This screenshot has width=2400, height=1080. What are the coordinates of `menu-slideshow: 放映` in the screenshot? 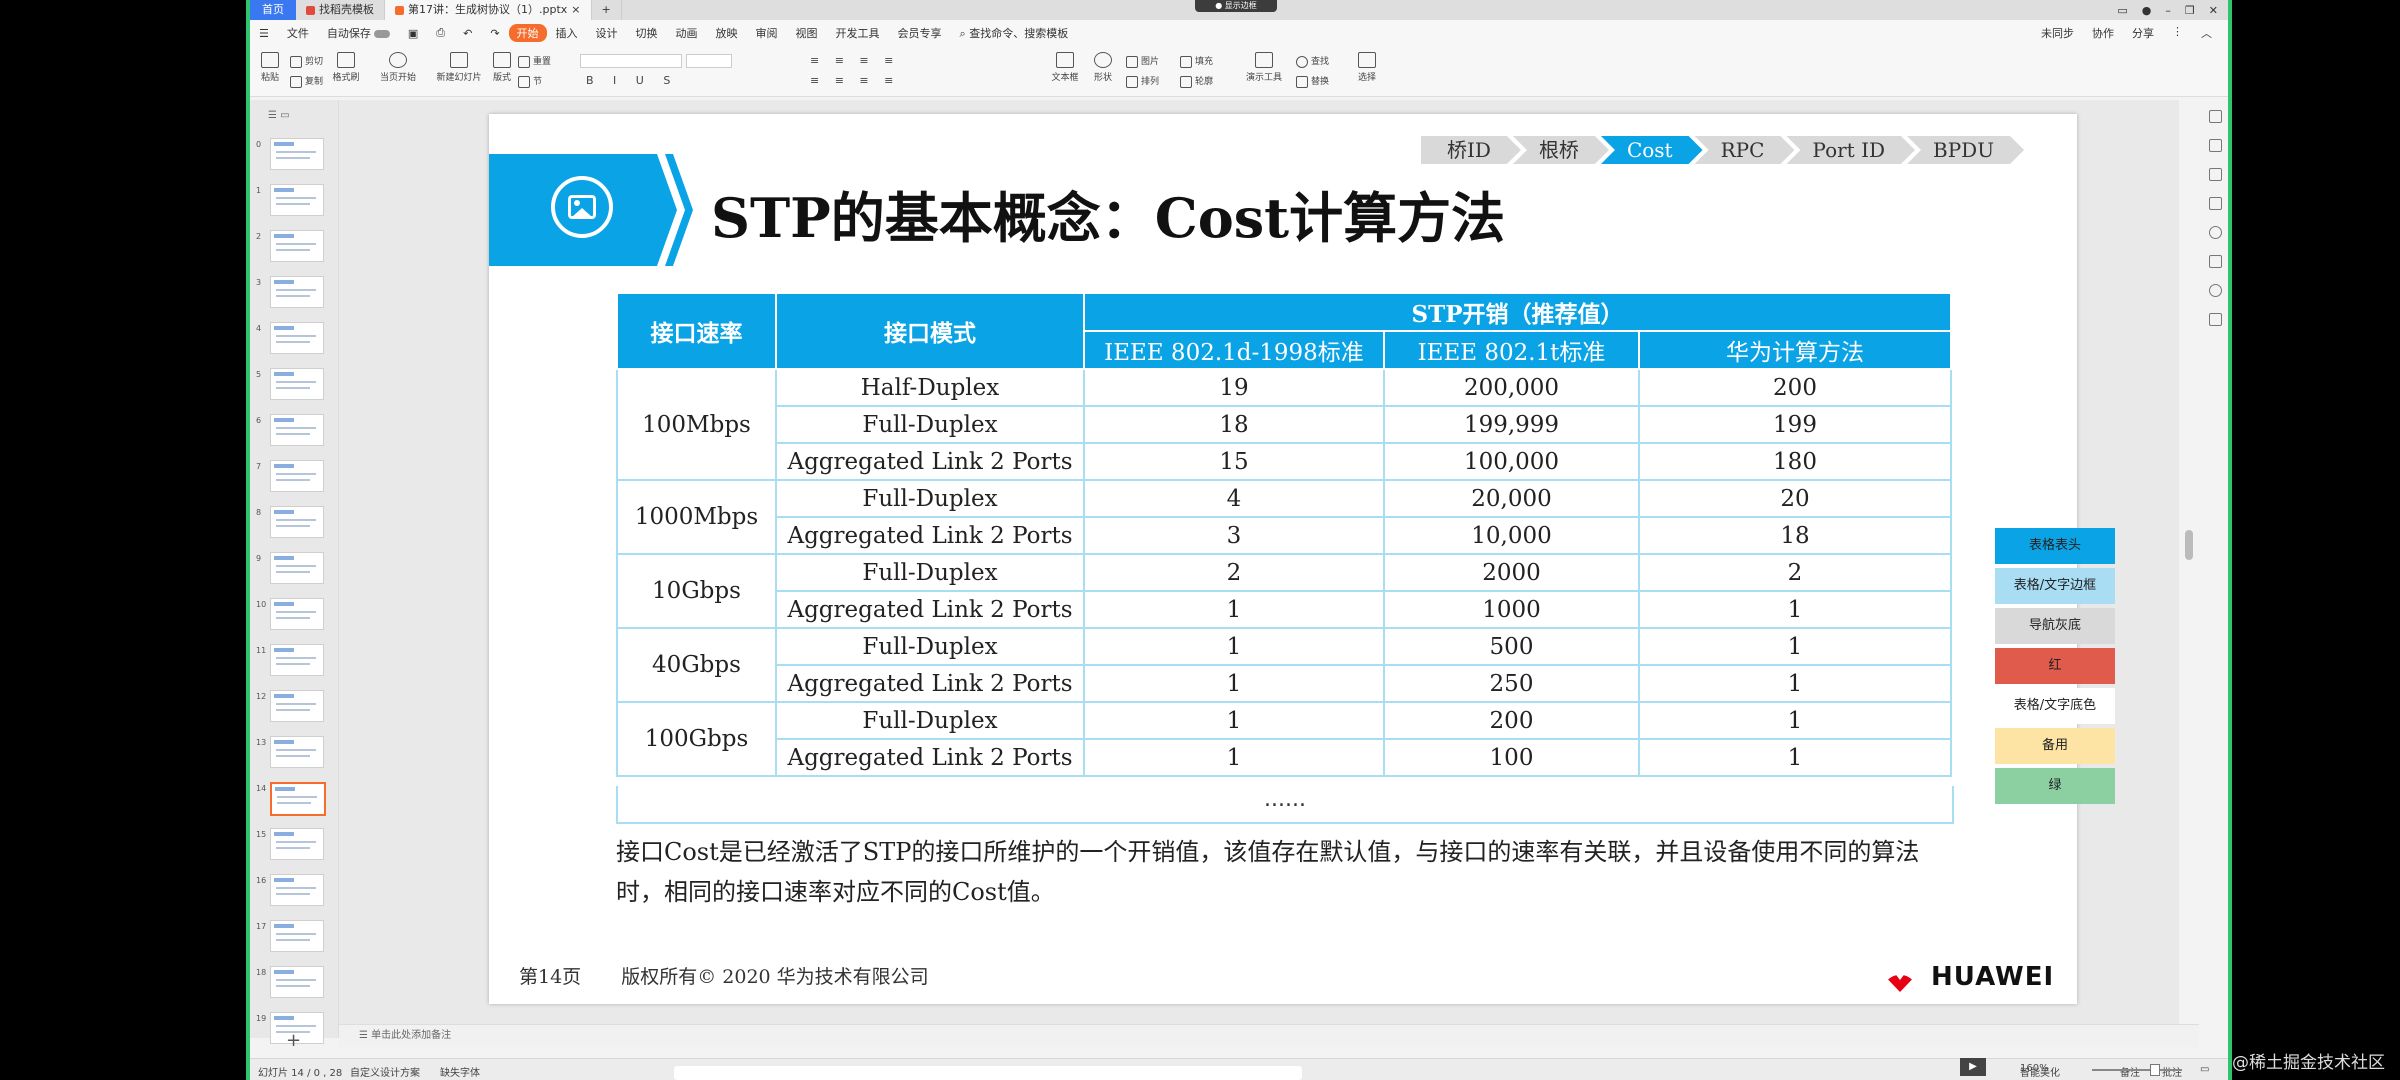 It's located at (727, 33).